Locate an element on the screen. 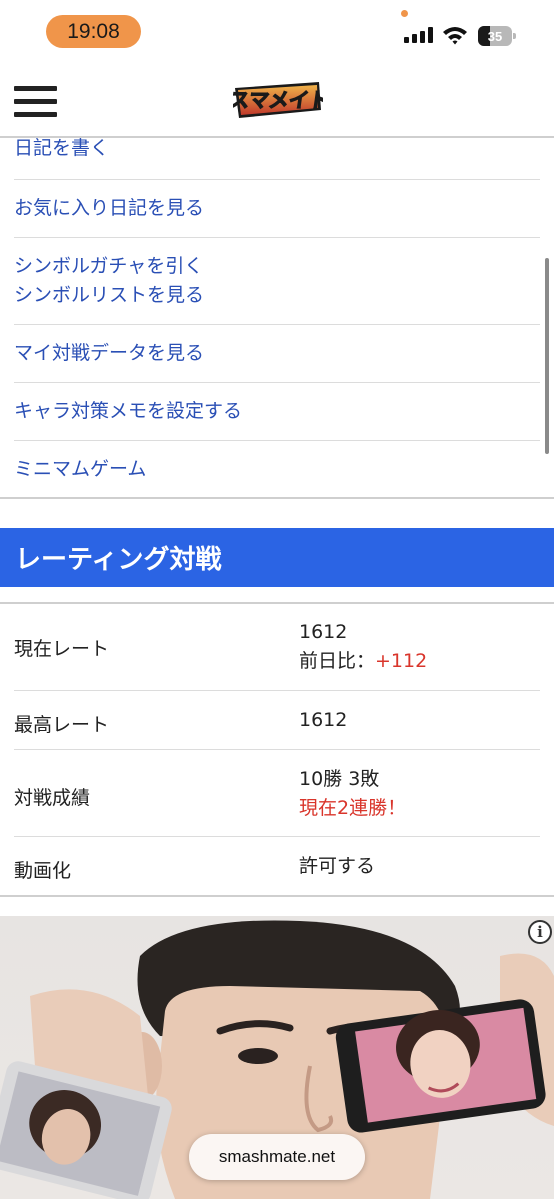 The width and height of the screenshot is (554, 1199). video-permission-value: 許可する is located at coordinates (337, 866).